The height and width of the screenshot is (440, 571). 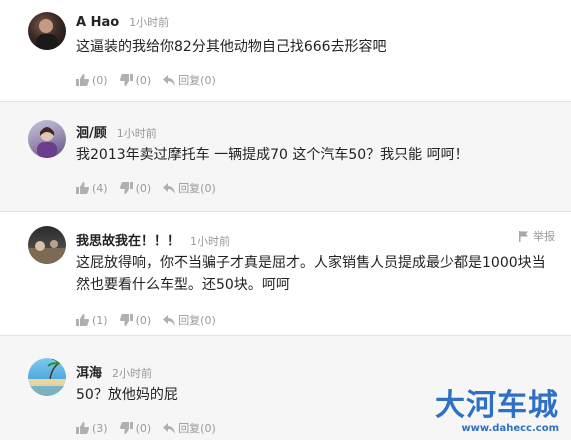 I want to click on comment-actions: (4) (0) 回复(0), so click(x=152, y=188).